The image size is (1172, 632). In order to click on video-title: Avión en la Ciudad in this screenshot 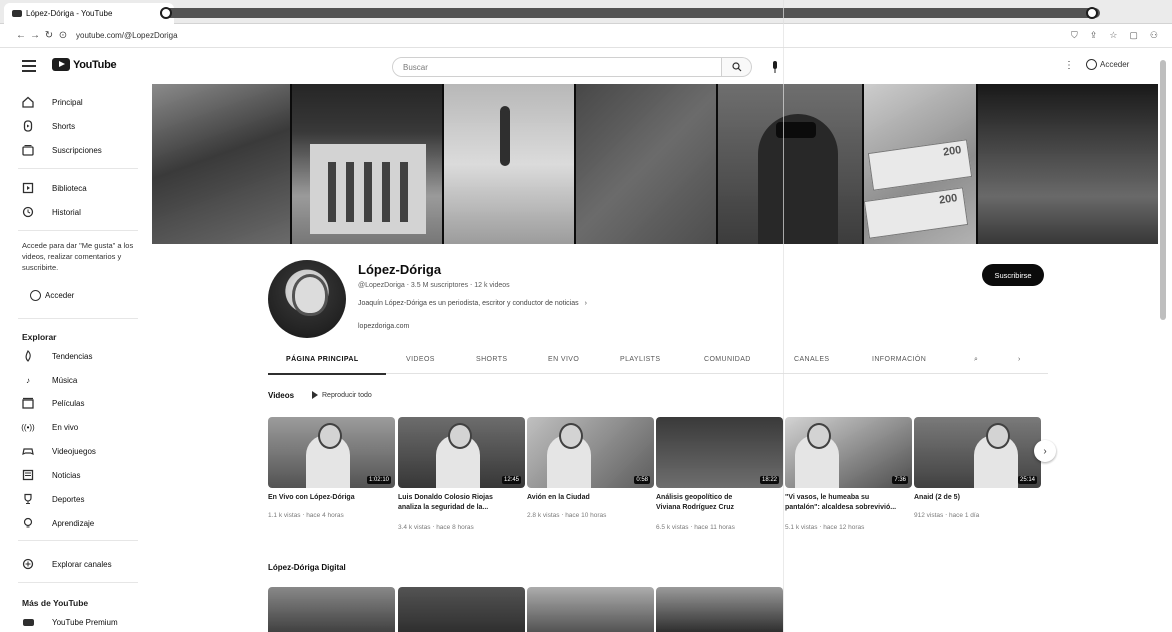, I will do `click(588, 498)`.